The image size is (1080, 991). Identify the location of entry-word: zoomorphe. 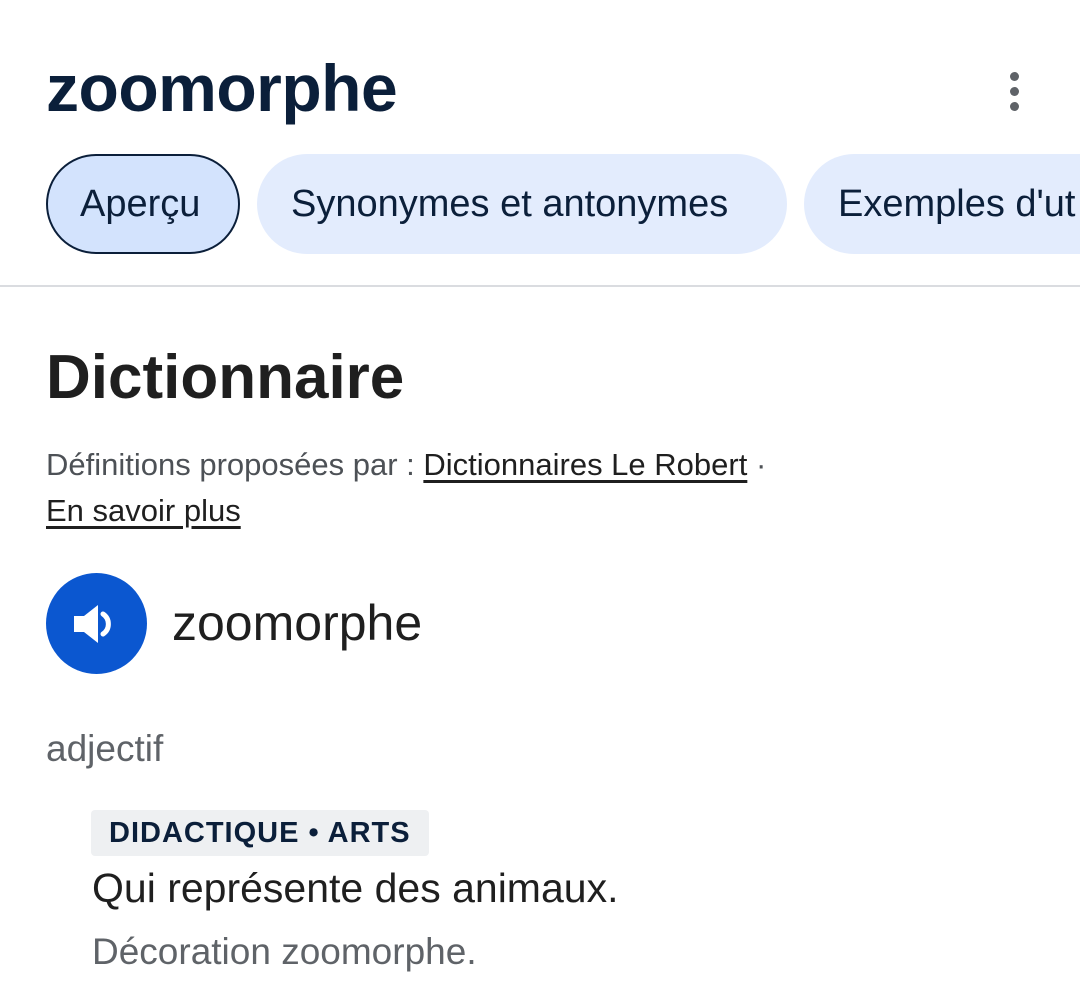
(297, 623).